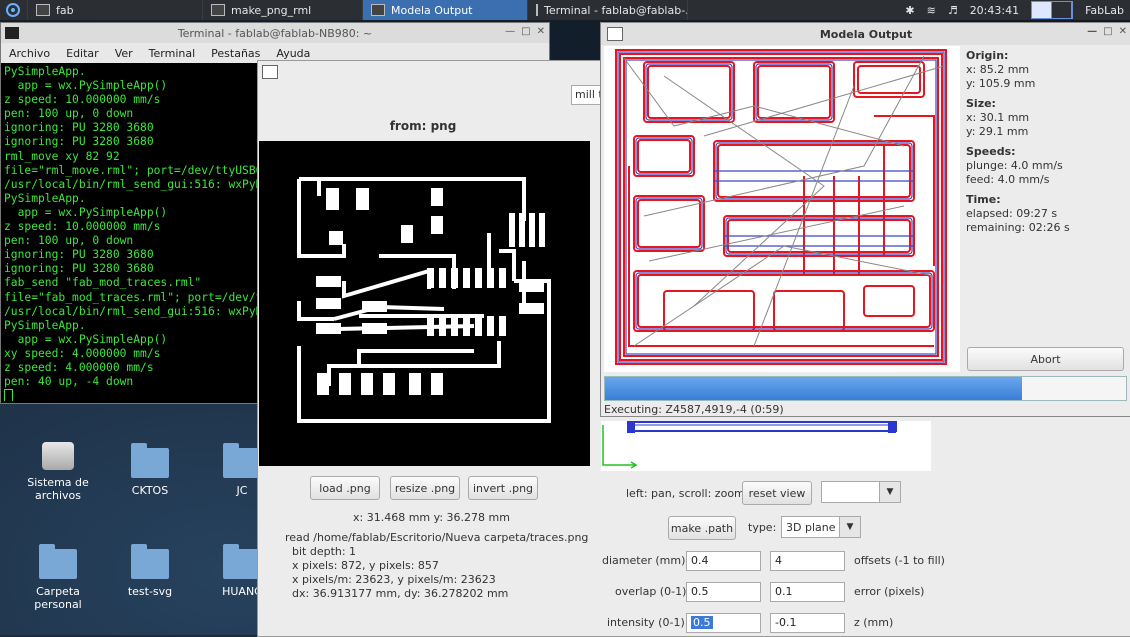 The width and height of the screenshot is (1130, 637). Describe the element at coordinates (1008, 179) in the screenshot. I see `feed-speed: feed: 4.0 mm/s` at that location.